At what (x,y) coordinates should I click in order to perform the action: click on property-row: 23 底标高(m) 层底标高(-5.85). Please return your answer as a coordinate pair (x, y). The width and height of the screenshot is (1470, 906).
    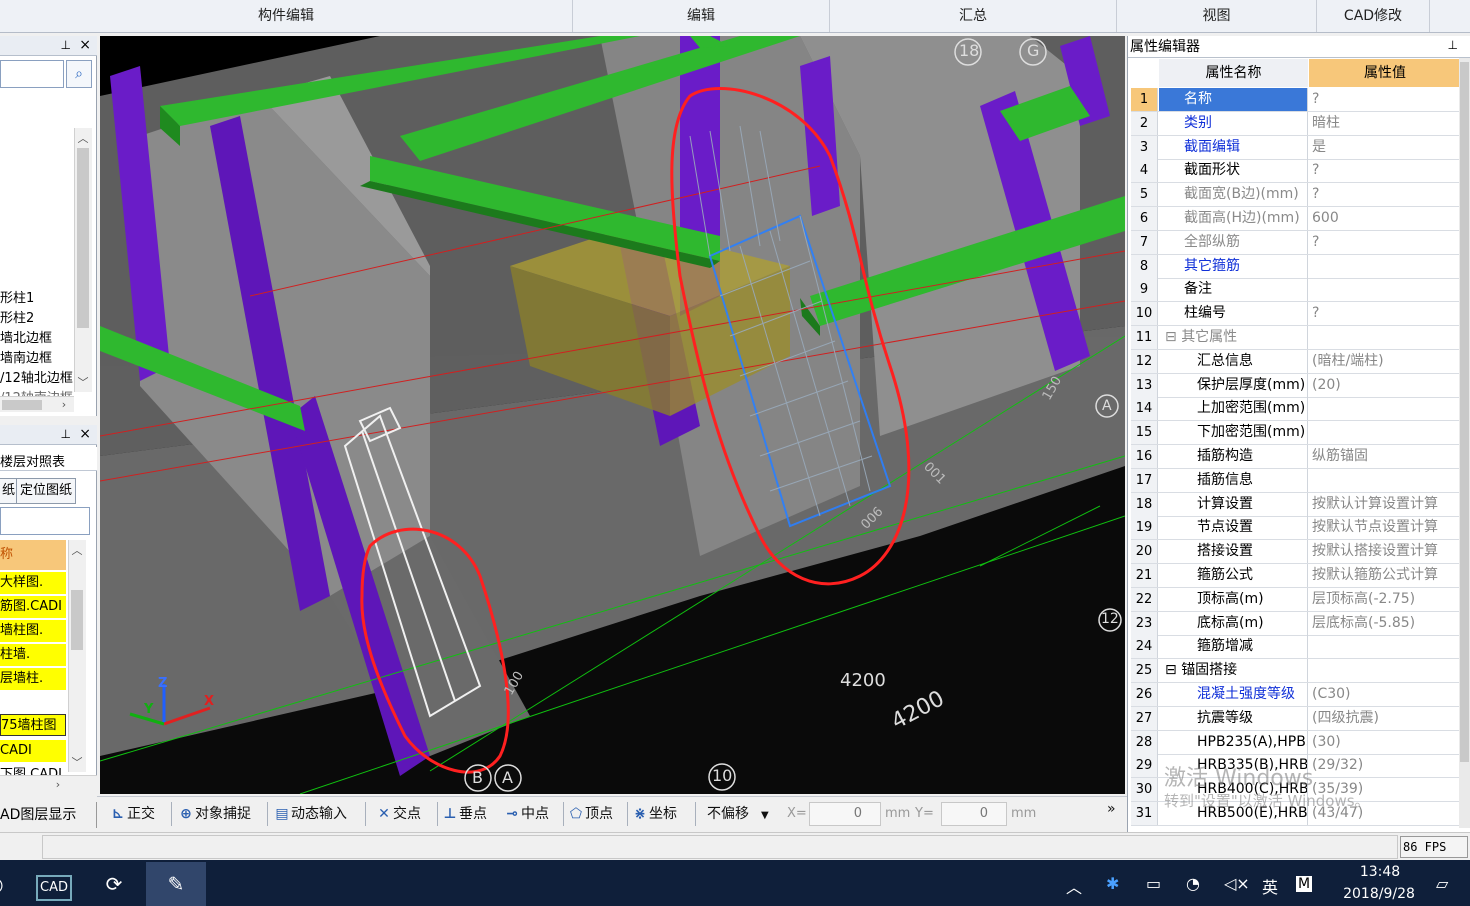
    Looking at the image, I should click on (1296, 623).